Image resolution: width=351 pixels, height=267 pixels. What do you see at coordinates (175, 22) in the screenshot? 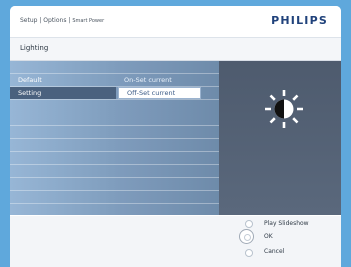
I see `header: Setup | Options | Smart Power PHILIPS` at bounding box center [175, 22].